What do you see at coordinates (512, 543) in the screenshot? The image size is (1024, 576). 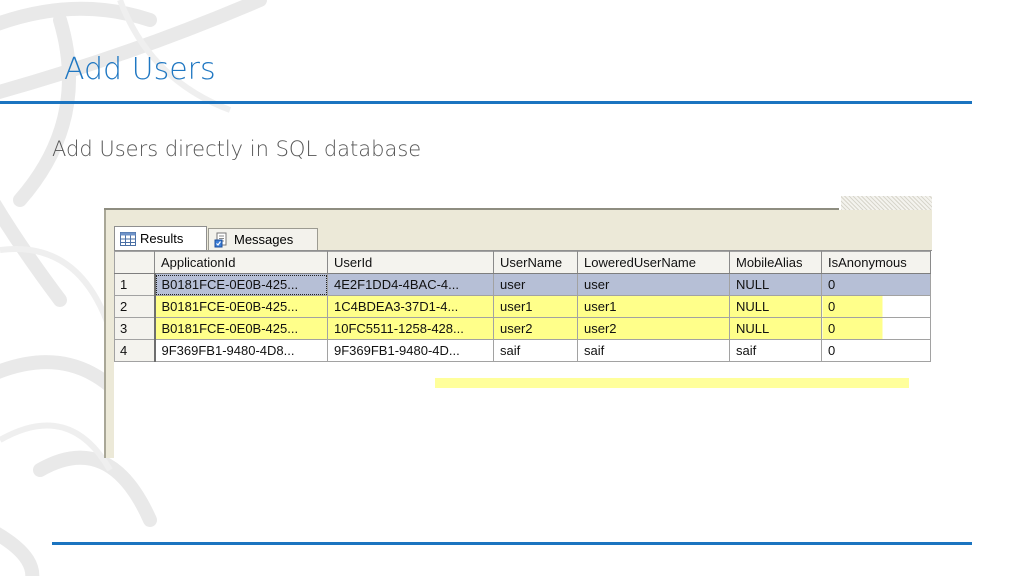 I see `footer-divider` at bounding box center [512, 543].